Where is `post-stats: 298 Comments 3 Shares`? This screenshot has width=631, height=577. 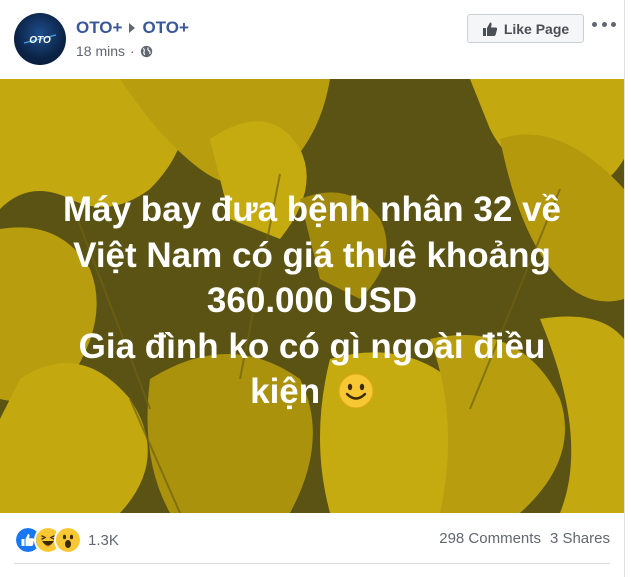 post-stats: 298 Comments 3 Shares is located at coordinates (524, 538).